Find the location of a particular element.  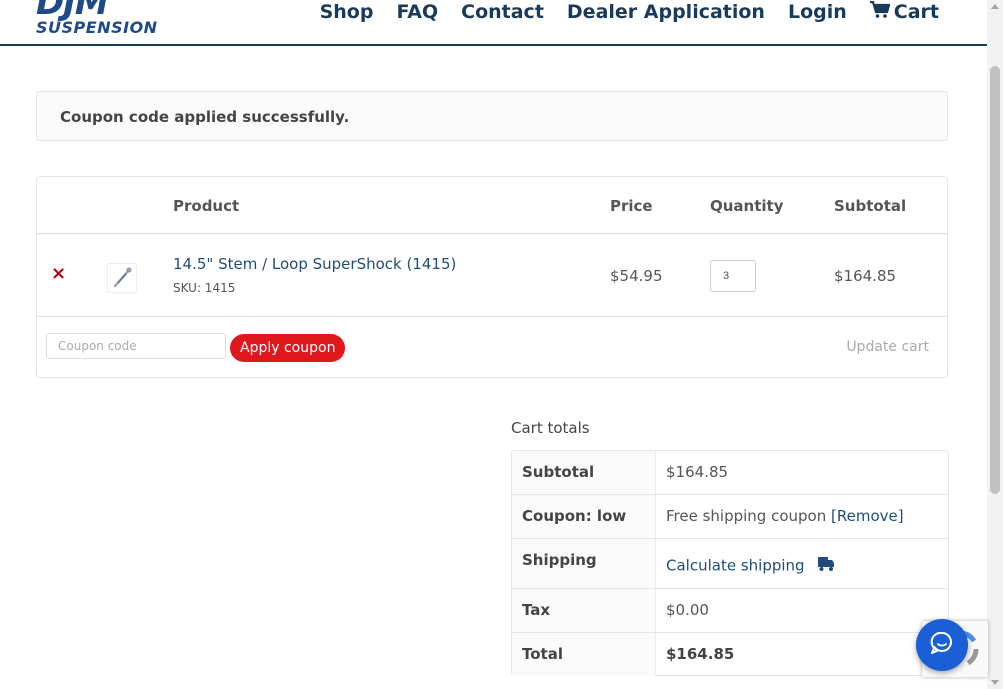

update-cart-button: Update cart is located at coordinates (887, 347).